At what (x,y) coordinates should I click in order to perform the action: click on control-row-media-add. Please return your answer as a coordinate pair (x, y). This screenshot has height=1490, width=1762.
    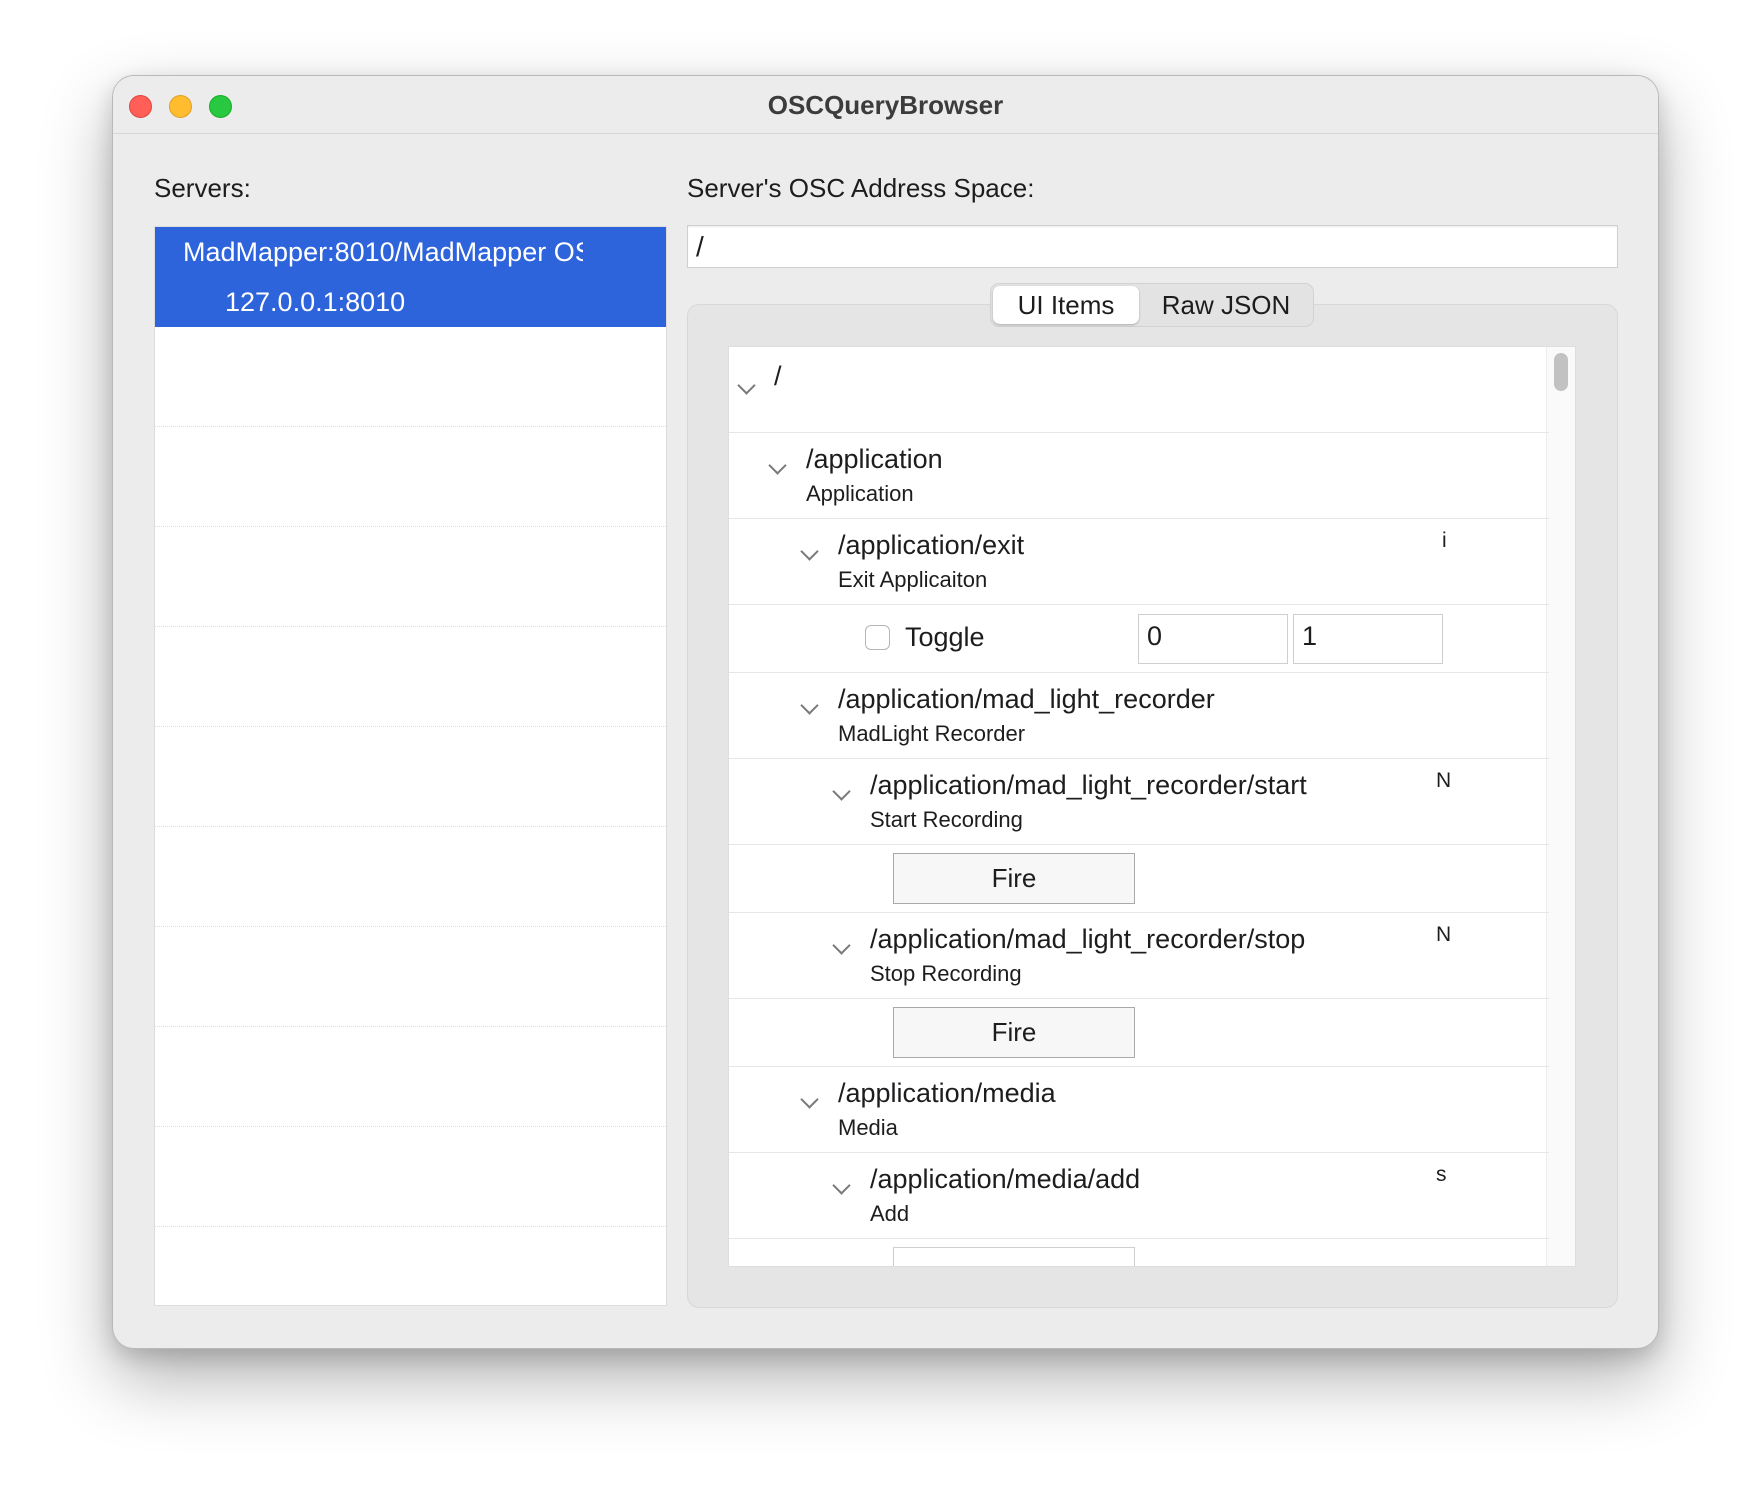
    Looking at the image, I should click on (1139, 1252).